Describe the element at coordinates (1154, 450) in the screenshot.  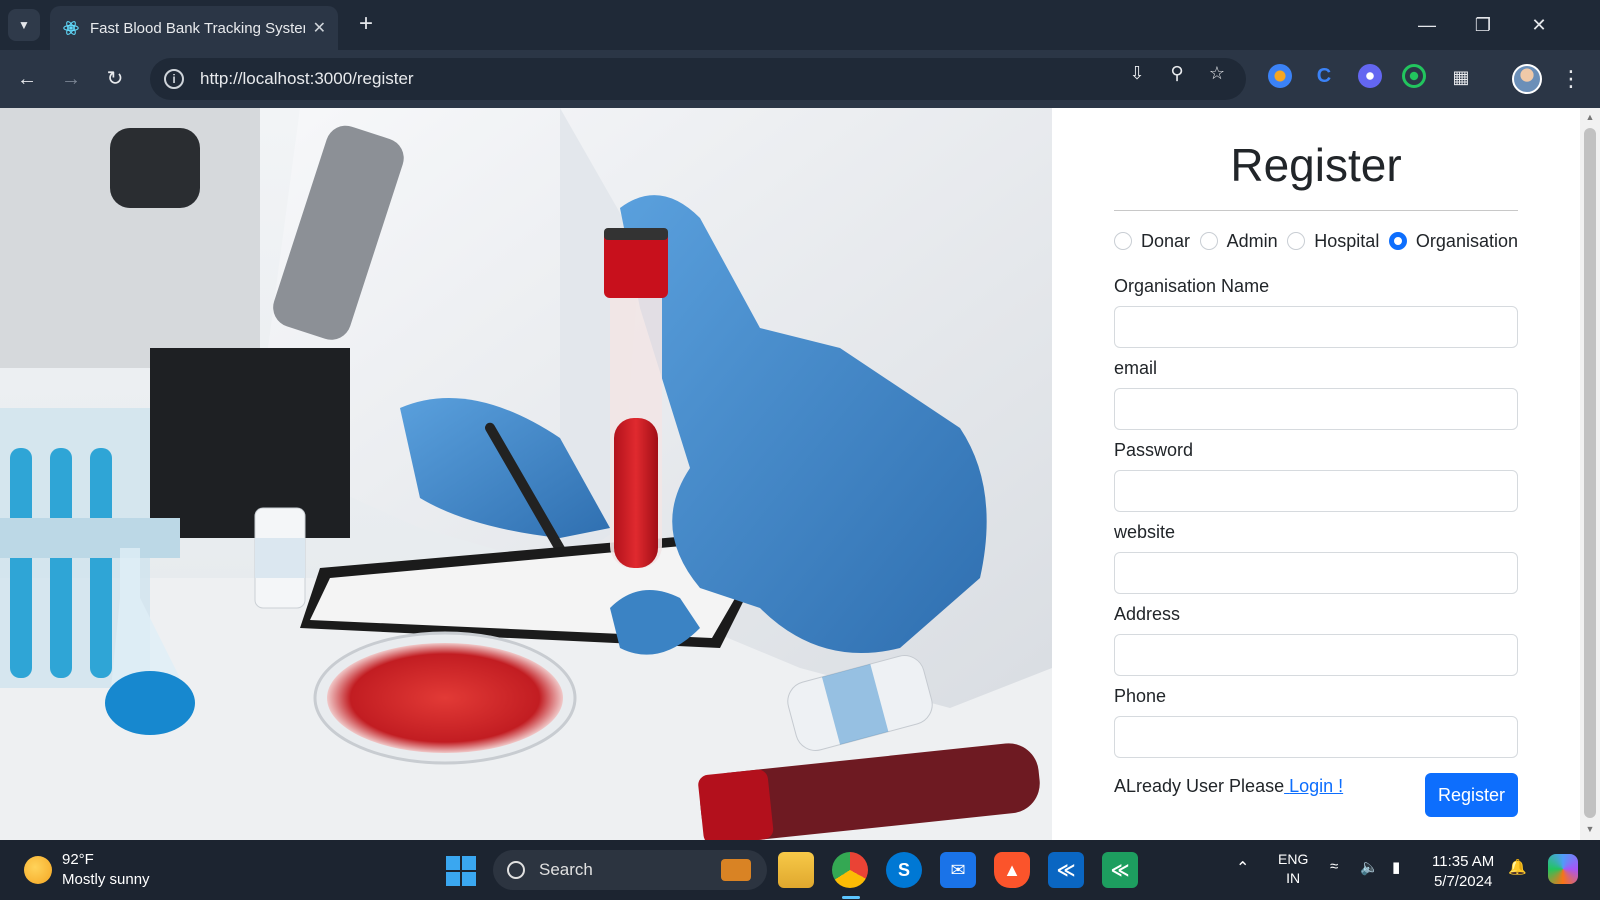
I see `password-label: Password` at that location.